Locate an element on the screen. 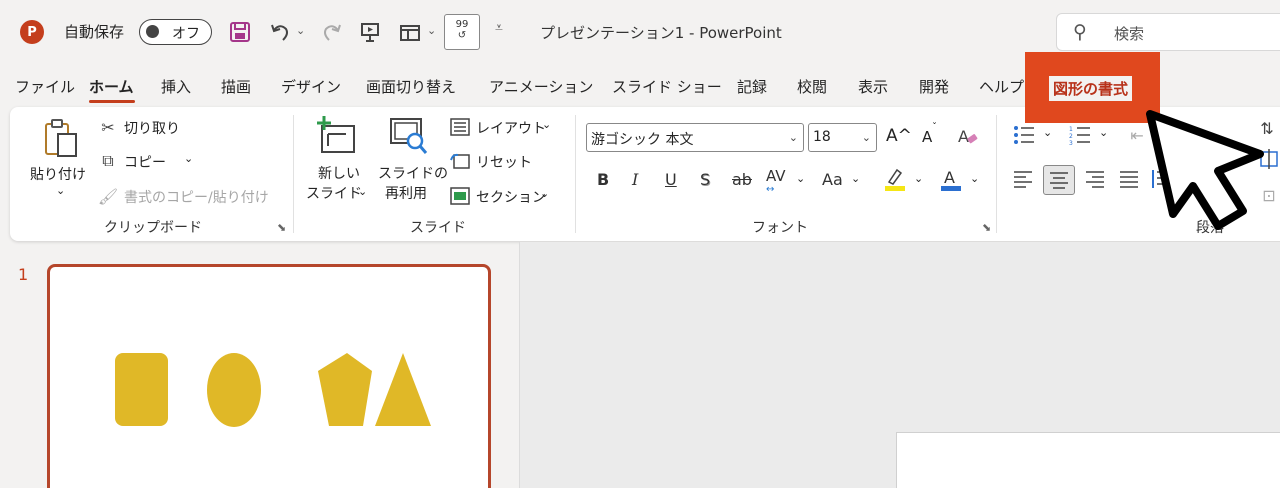  search-box: ⚲ 検索 is located at coordinates (1168, 32).